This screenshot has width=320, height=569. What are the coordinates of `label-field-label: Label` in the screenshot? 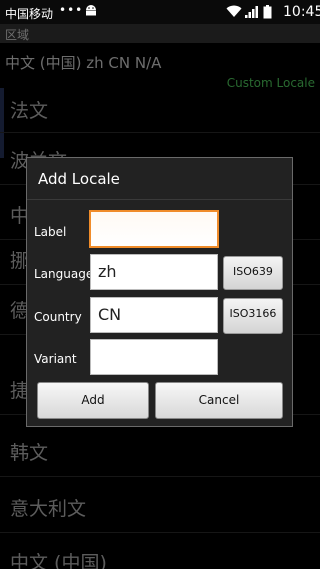 It's located at (50, 232).